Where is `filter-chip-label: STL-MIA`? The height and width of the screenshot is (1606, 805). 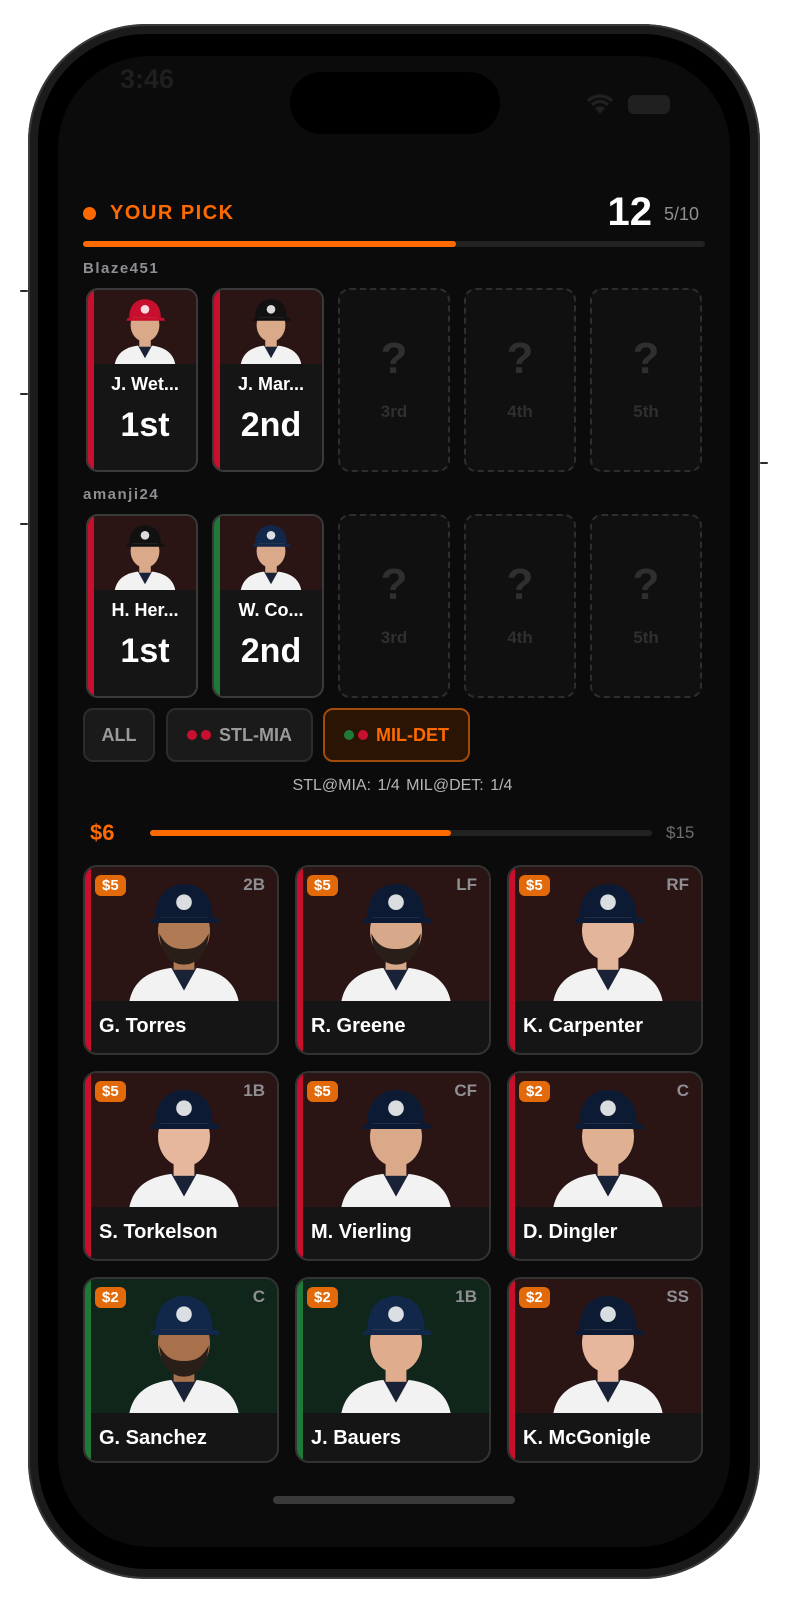
filter-chip-label: STL-MIA is located at coordinates (255, 734).